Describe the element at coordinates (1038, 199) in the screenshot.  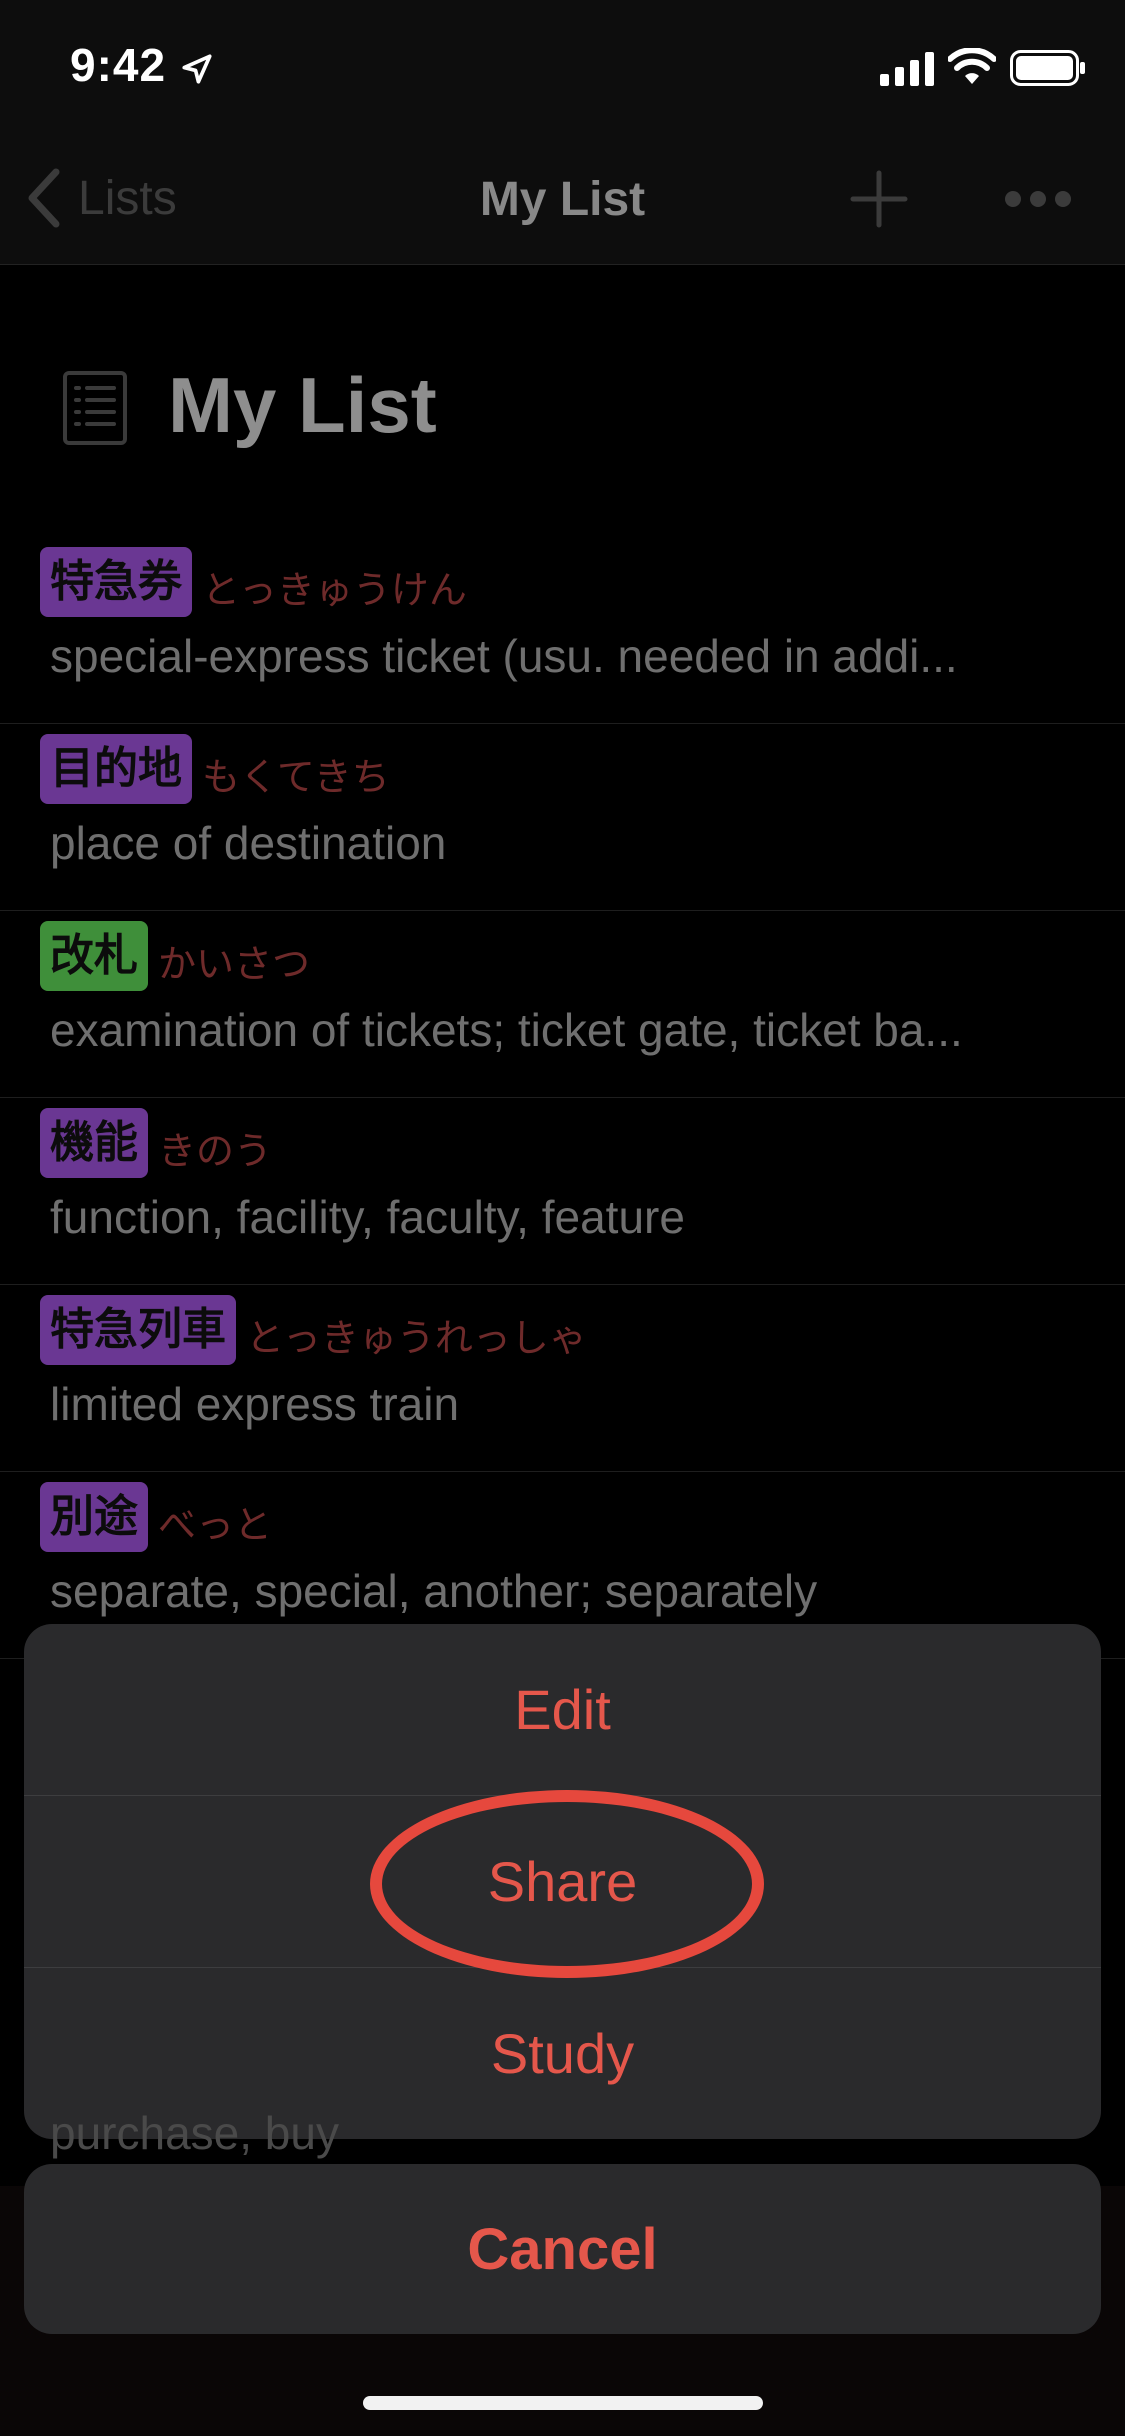
I see `more-options-icon` at that location.